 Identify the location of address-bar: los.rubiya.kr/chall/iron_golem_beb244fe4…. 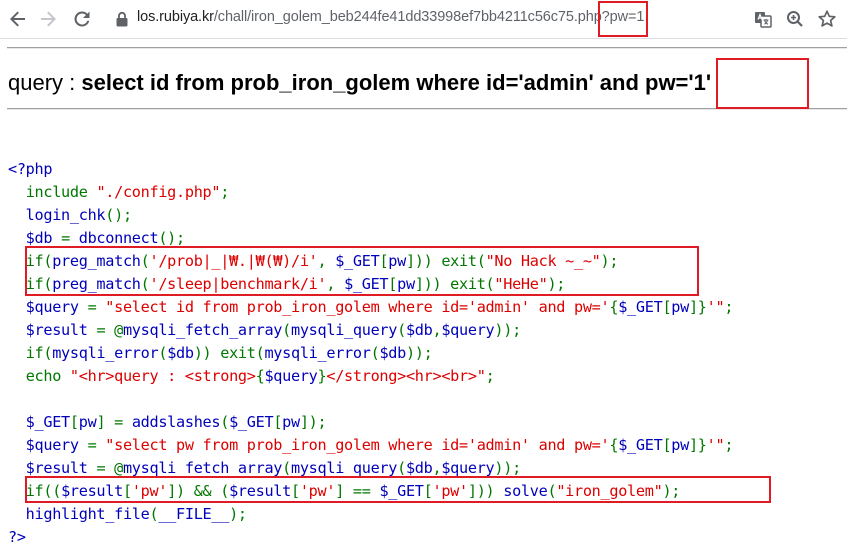
(390, 17).